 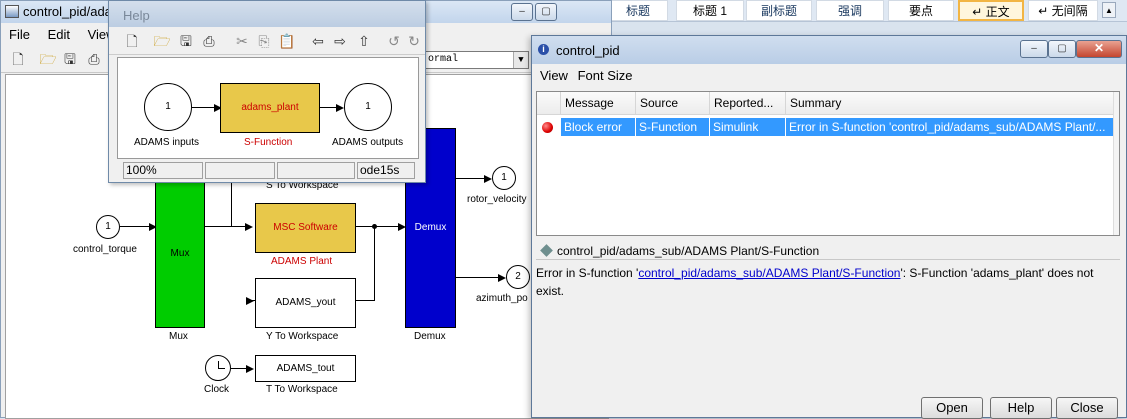 I want to click on style-wujiange: ↵ 无间隔, so click(x=1063, y=10).